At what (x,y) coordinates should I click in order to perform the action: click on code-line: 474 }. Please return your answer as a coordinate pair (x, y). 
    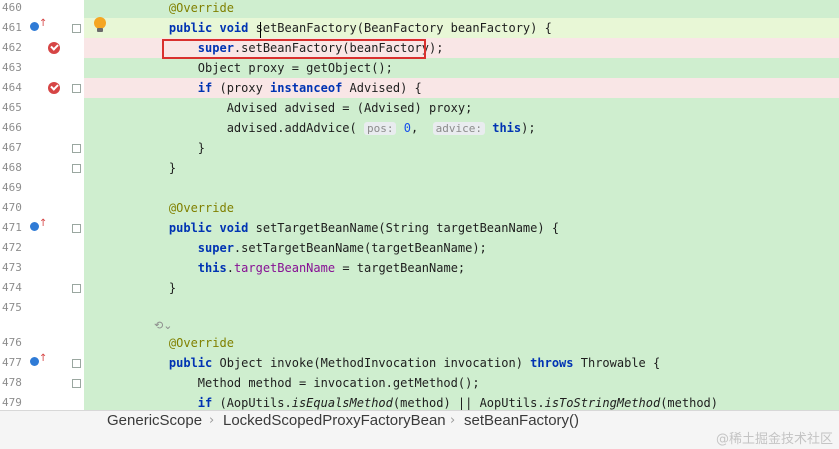
    Looking at the image, I should click on (419, 288).